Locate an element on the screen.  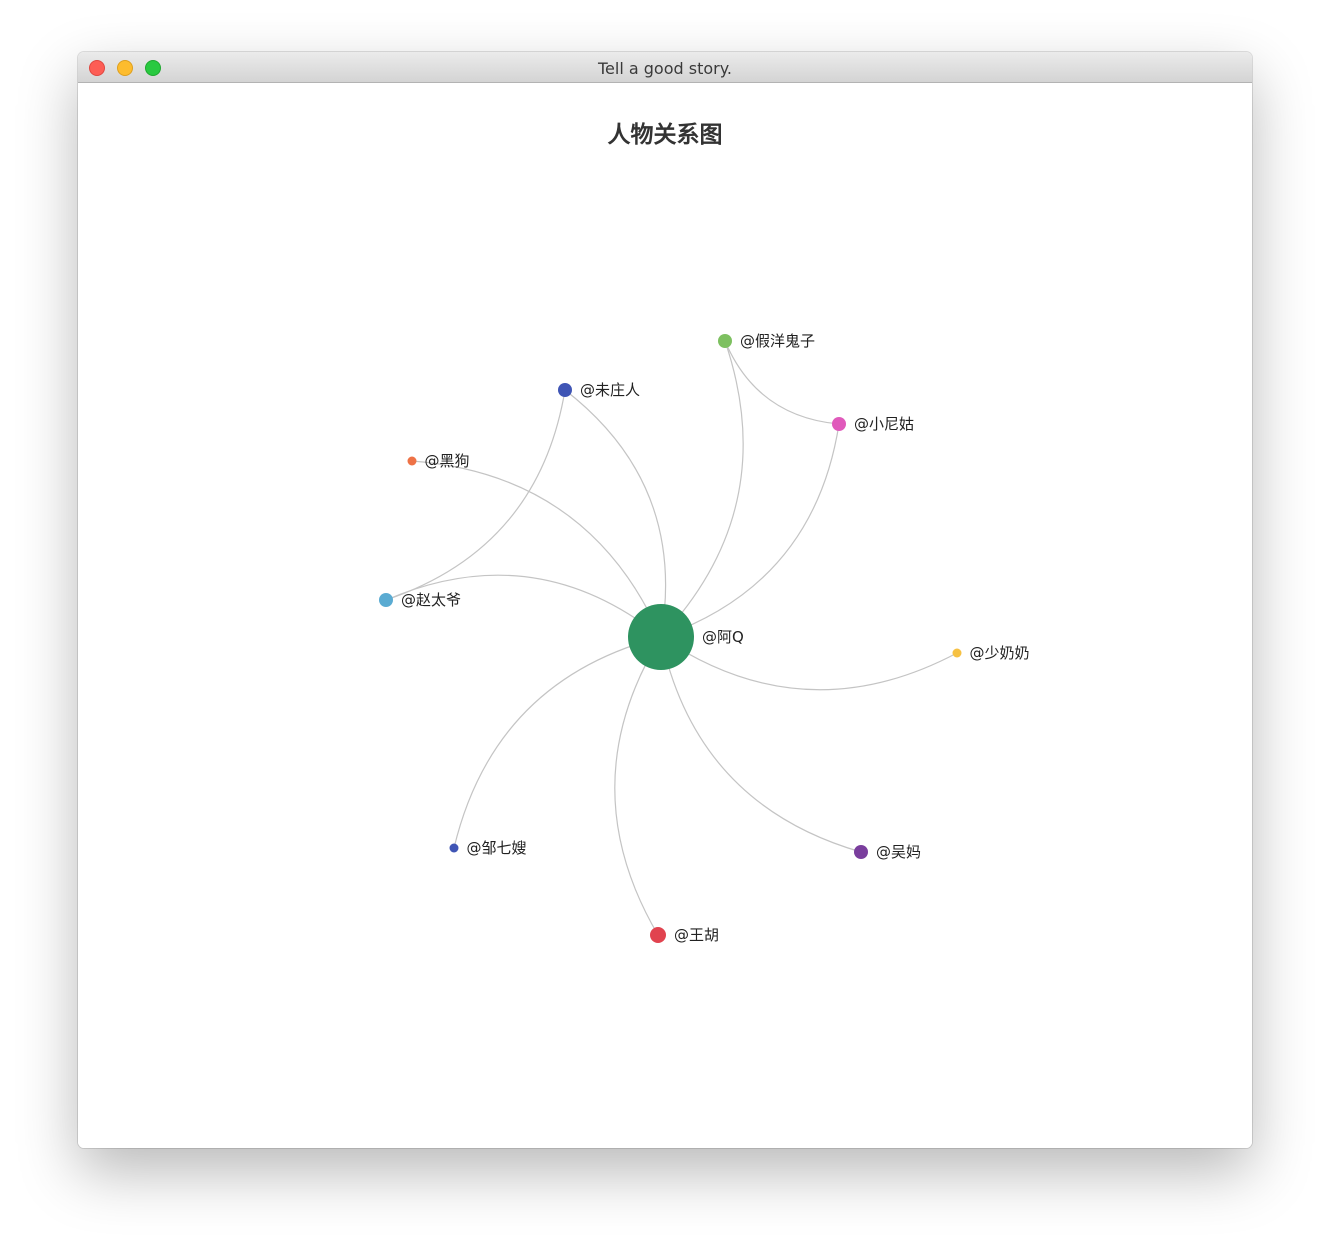
node-circle-shaonainai is located at coordinates (957, 653).